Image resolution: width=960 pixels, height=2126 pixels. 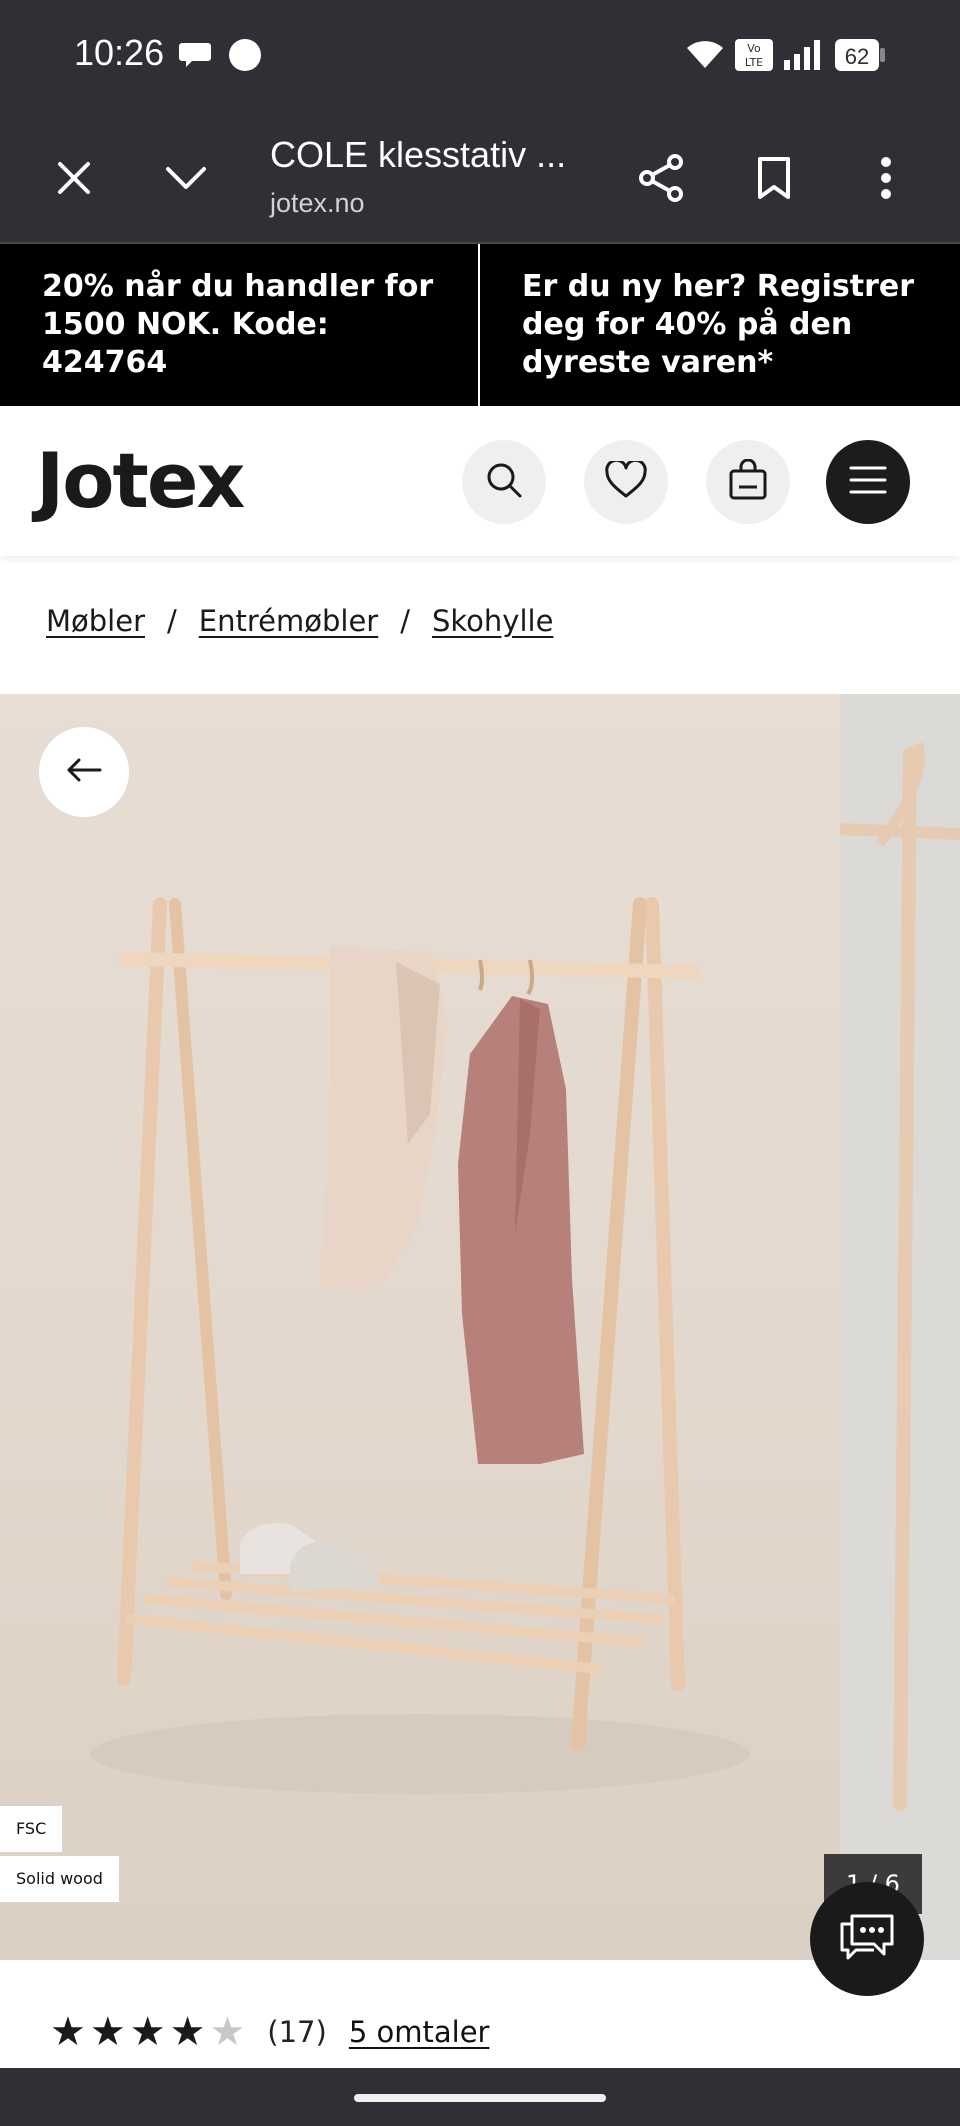 What do you see at coordinates (288, 621) in the screenshot?
I see `breadcrumb-item-entremobler: Entrémøbler` at bounding box center [288, 621].